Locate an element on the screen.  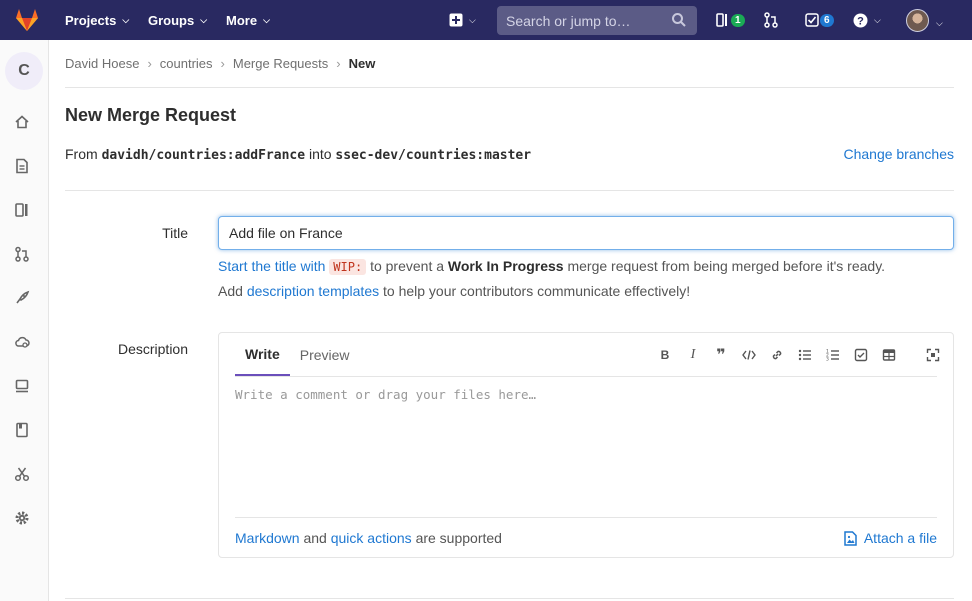
todos-button: 6 is located at coordinates (819, 20).